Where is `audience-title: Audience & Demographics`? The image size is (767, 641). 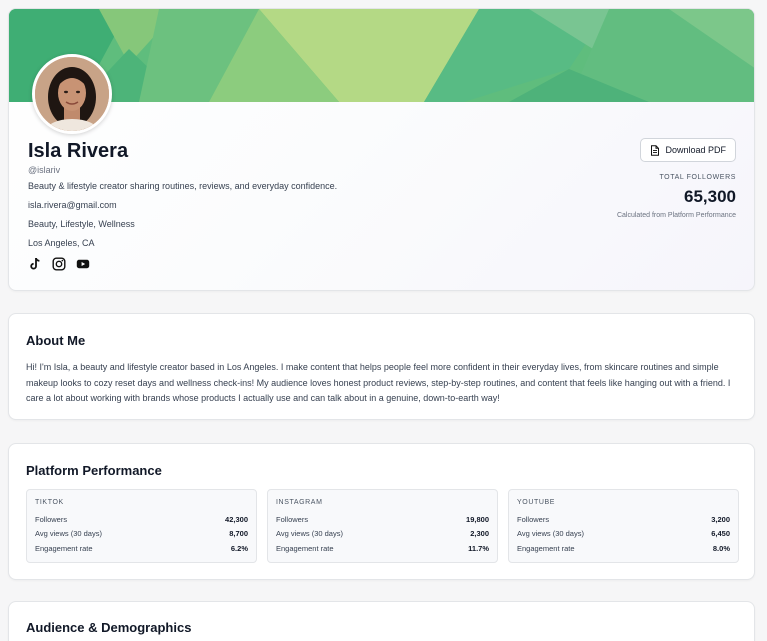
audience-title: Audience & Demographics is located at coordinates (109, 627).